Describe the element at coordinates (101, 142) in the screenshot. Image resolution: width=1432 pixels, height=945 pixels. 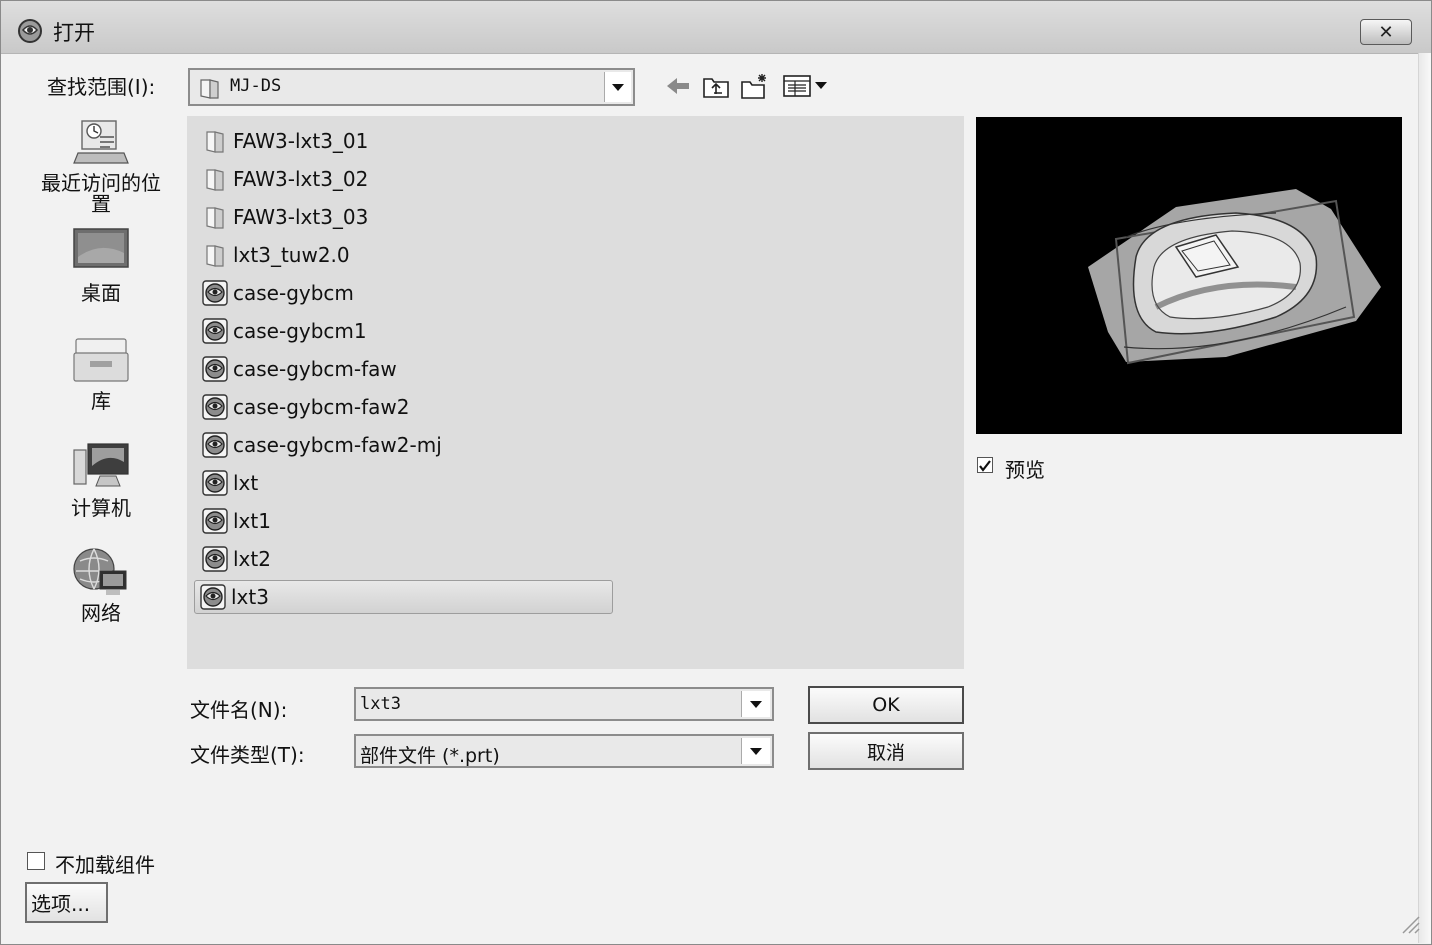
I see `recent-places-icon` at that location.